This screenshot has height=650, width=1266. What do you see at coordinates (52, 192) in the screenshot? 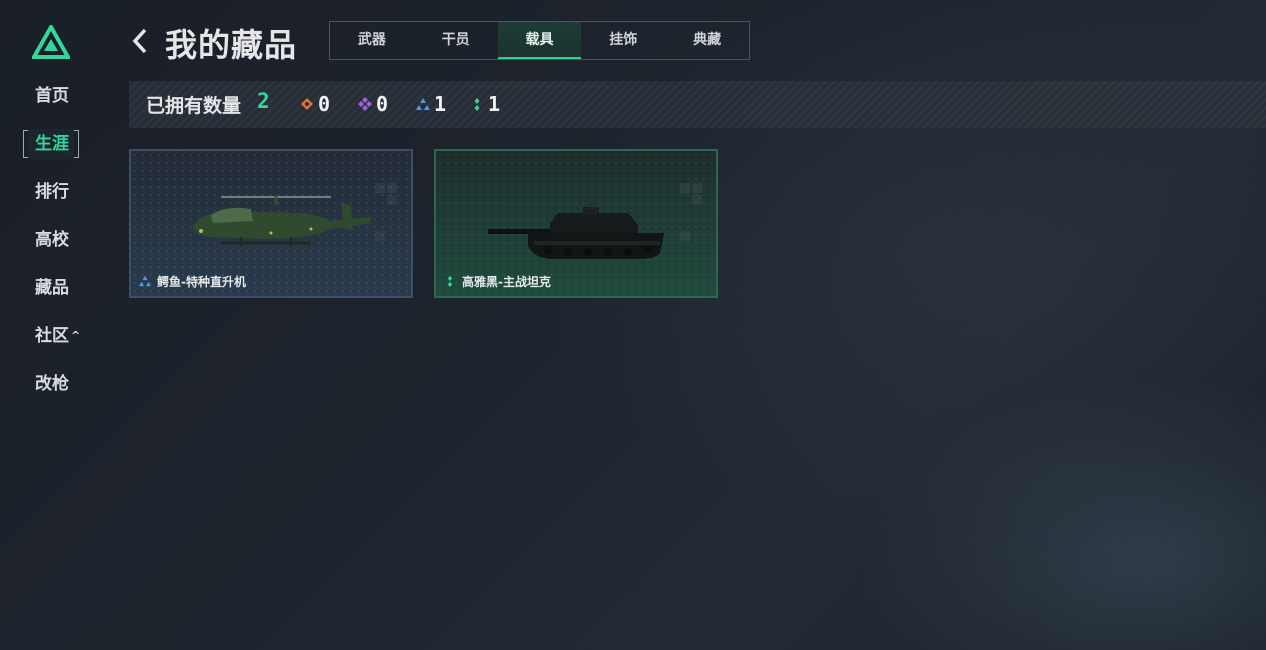
I see `nav-ranking: 排行` at bounding box center [52, 192].